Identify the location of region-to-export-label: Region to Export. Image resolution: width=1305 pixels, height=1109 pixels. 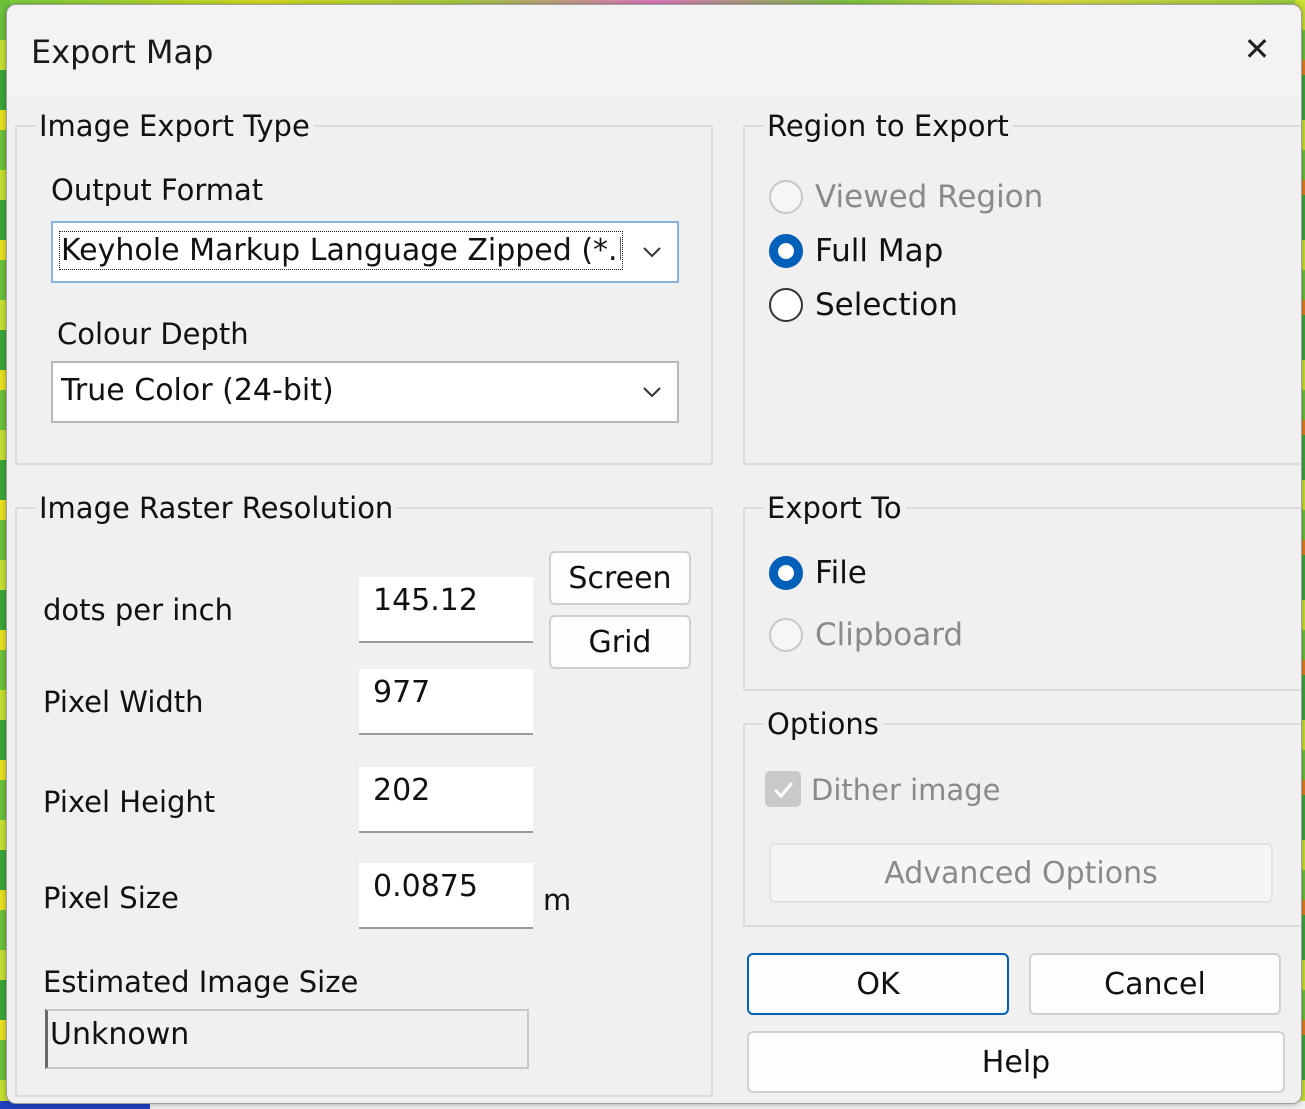
(888, 126).